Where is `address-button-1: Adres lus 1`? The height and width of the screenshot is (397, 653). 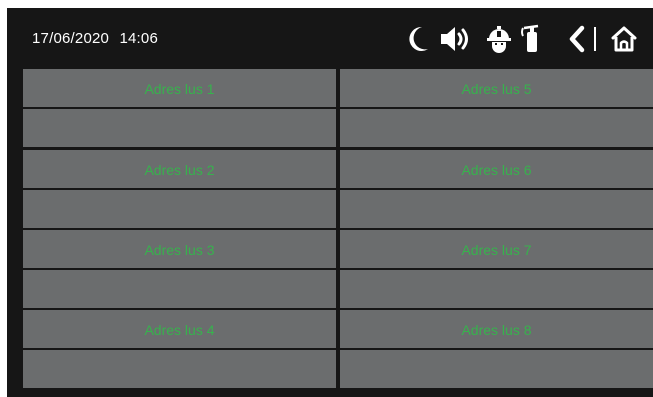 address-button-1: Adres lus 1 is located at coordinates (179, 88).